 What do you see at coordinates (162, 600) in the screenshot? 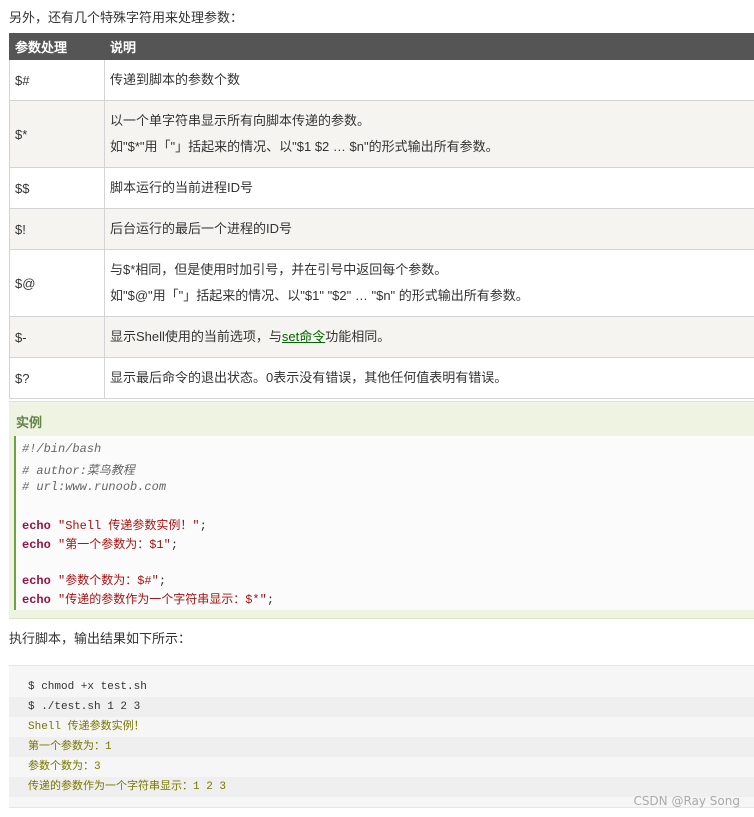
I see `code-string: "传递的参数作为一个字符串显示：$*"` at bounding box center [162, 600].